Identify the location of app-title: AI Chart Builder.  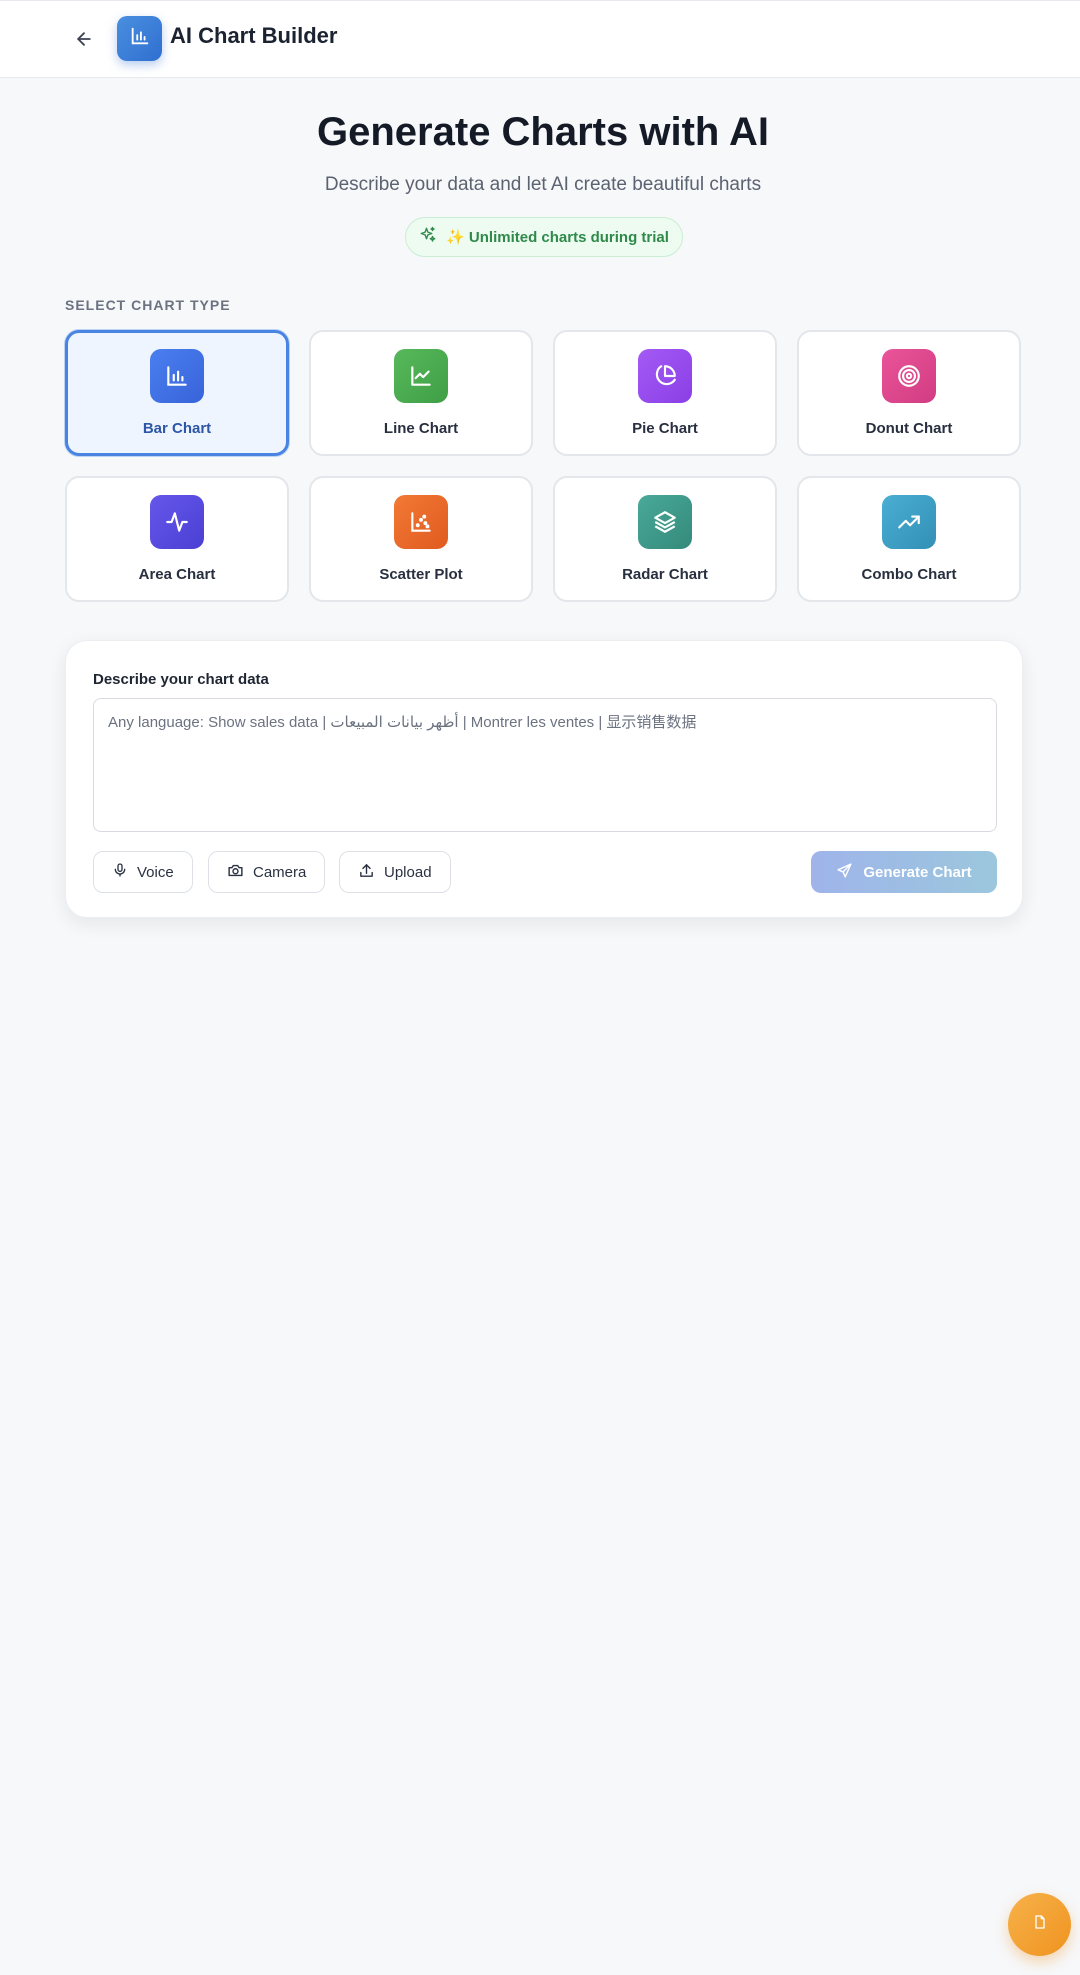
(254, 35).